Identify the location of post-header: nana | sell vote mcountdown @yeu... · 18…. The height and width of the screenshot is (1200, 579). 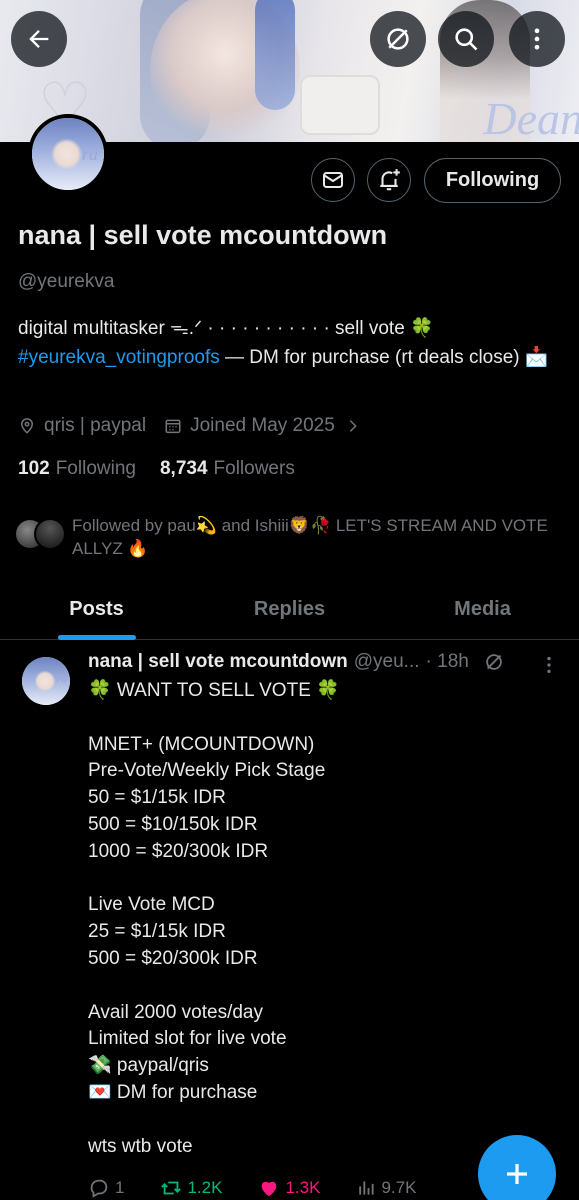
(308, 662).